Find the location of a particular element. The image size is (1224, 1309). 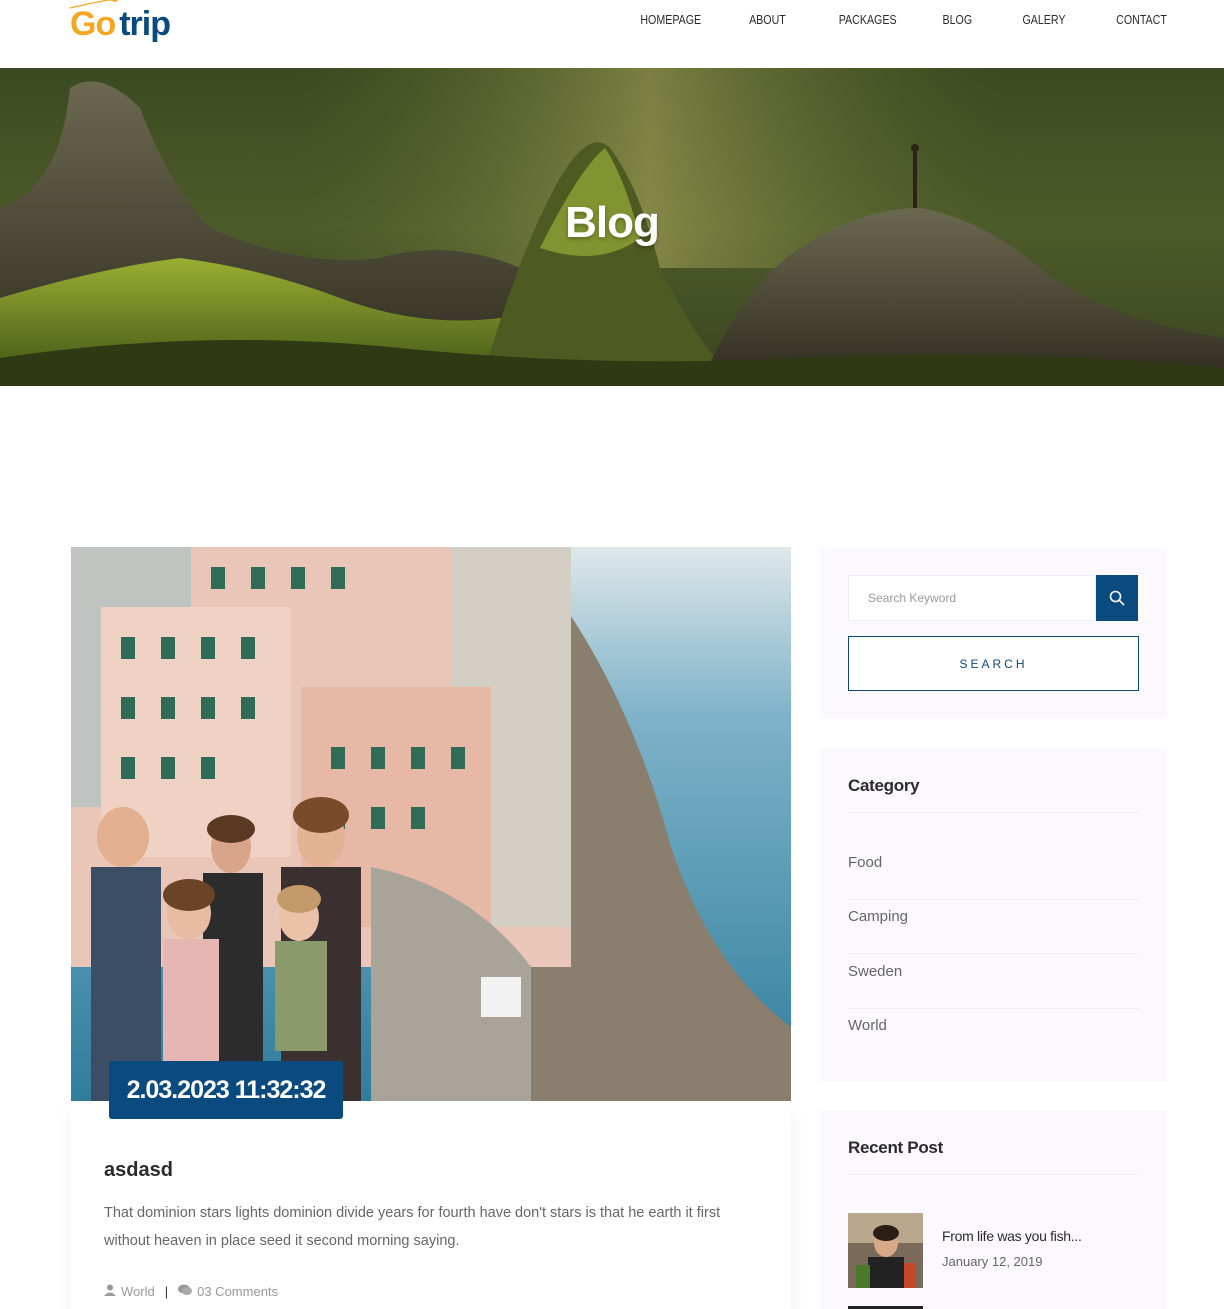

category-label: World is located at coordinates (867, 1025).